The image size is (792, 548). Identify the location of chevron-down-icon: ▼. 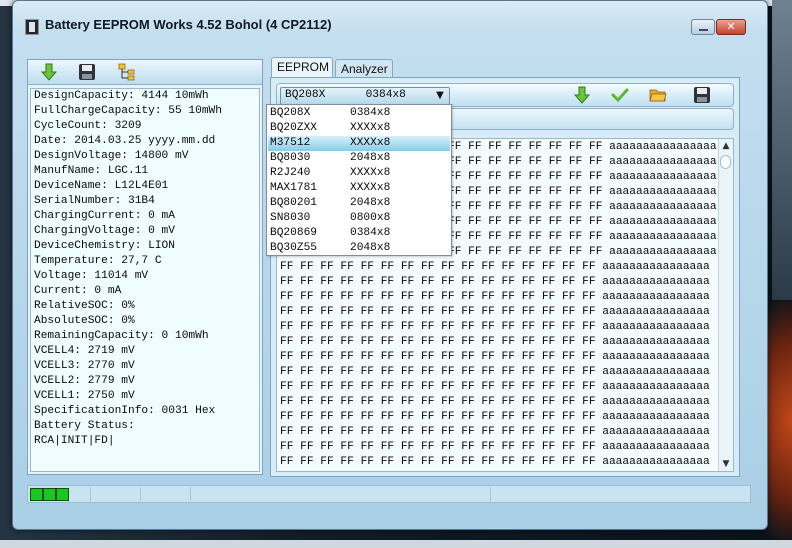
(440, 96).